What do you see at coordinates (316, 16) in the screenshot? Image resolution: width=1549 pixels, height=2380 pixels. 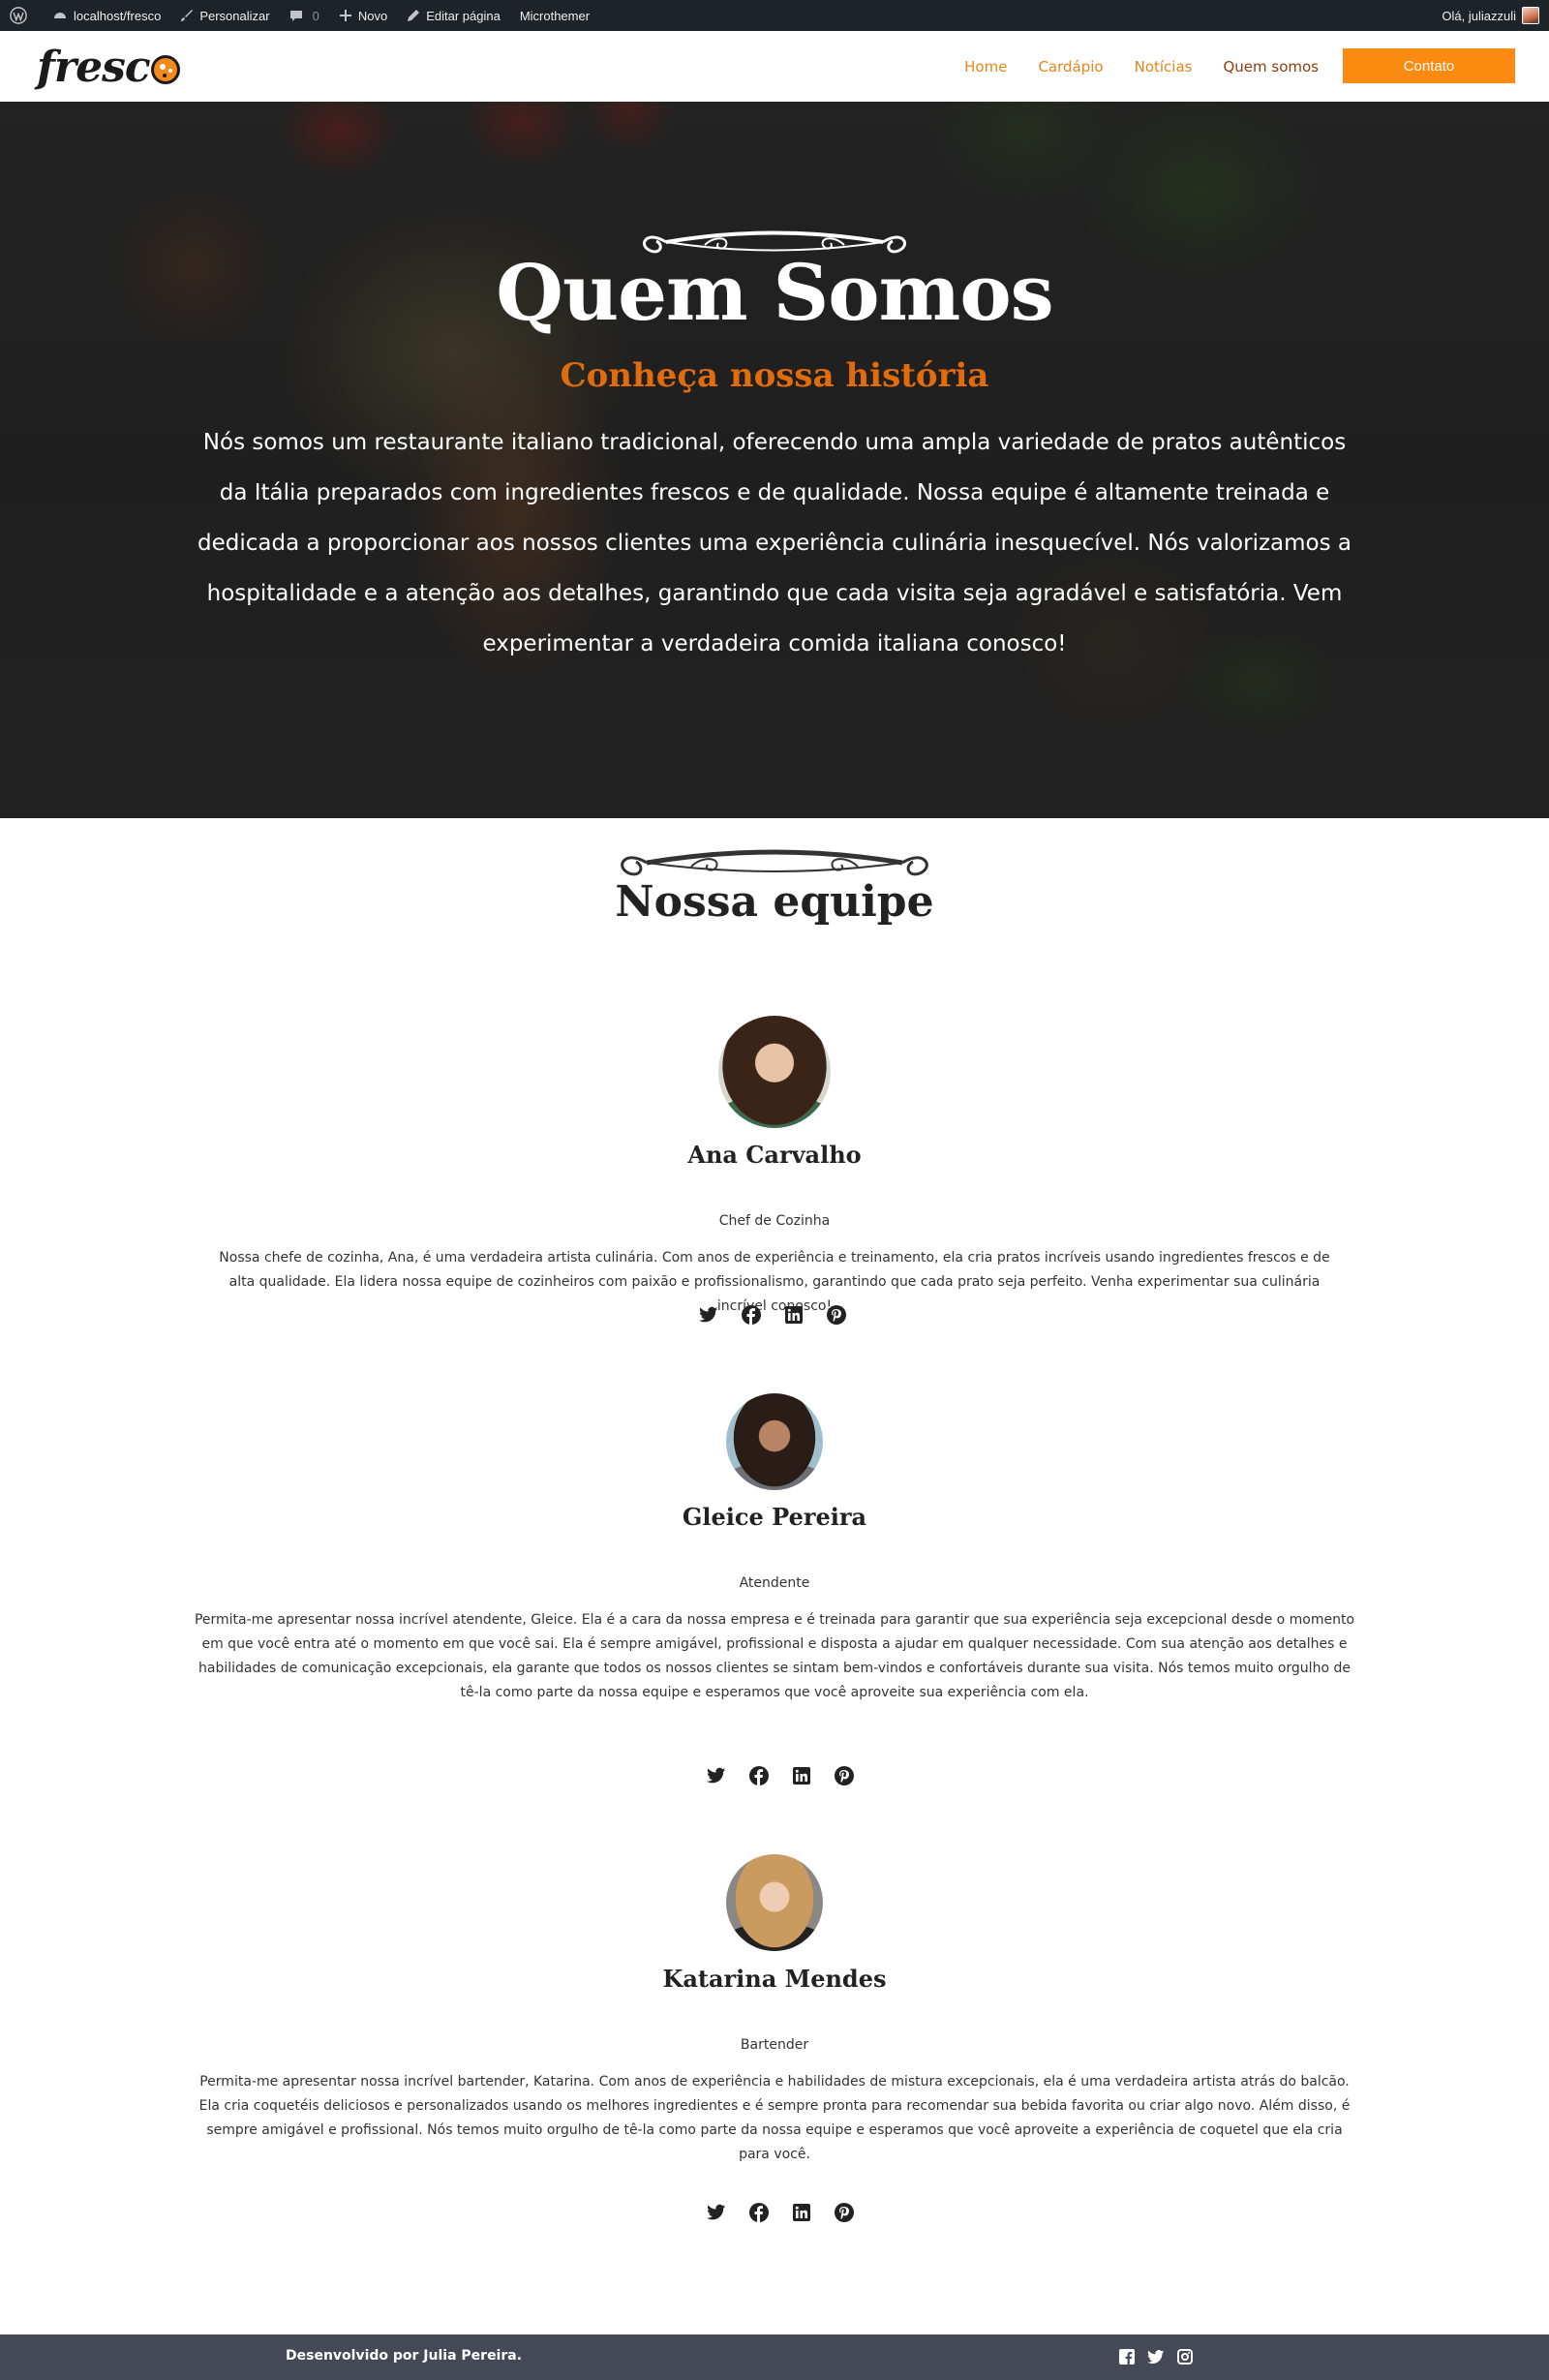 I see `comments-count: 0` at bounding box center [316, 16].